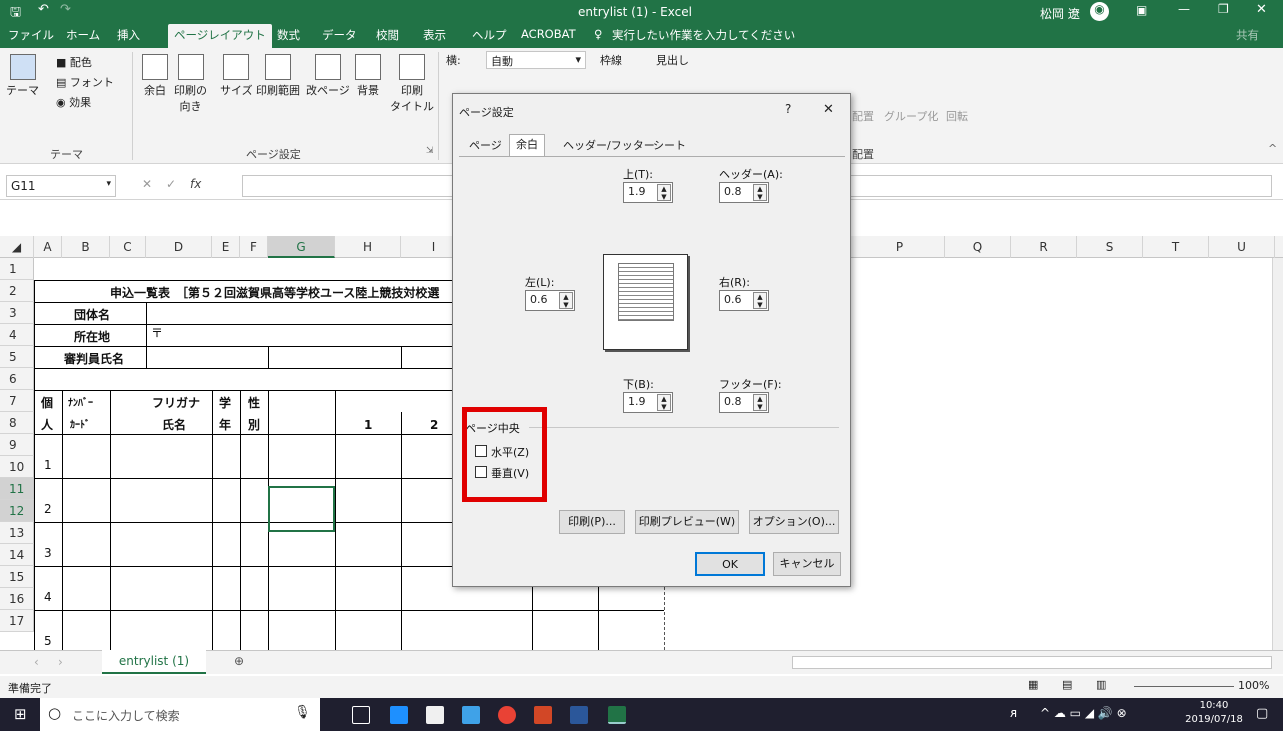 Image resolution: width=1283 pixels, height=731 pixels. I want to click on tray-icons: ^ ☁ ▭ ◢ 🔊 ⊗, so click(1083, 713).